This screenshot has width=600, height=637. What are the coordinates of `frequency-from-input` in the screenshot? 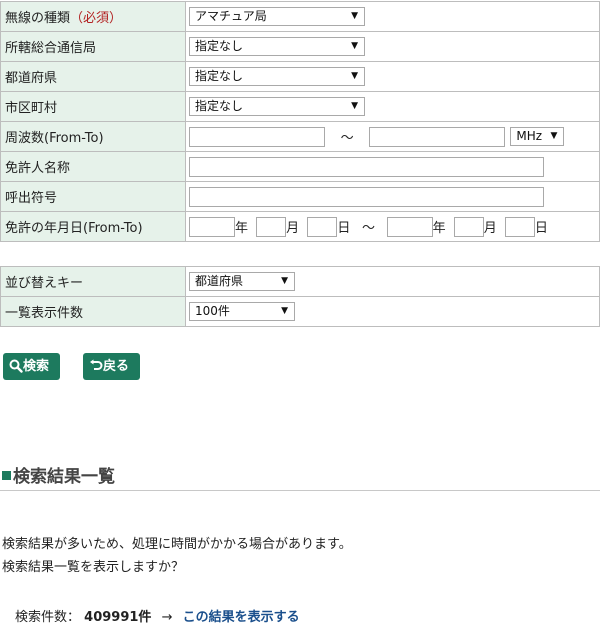 It's located at (257, 136).